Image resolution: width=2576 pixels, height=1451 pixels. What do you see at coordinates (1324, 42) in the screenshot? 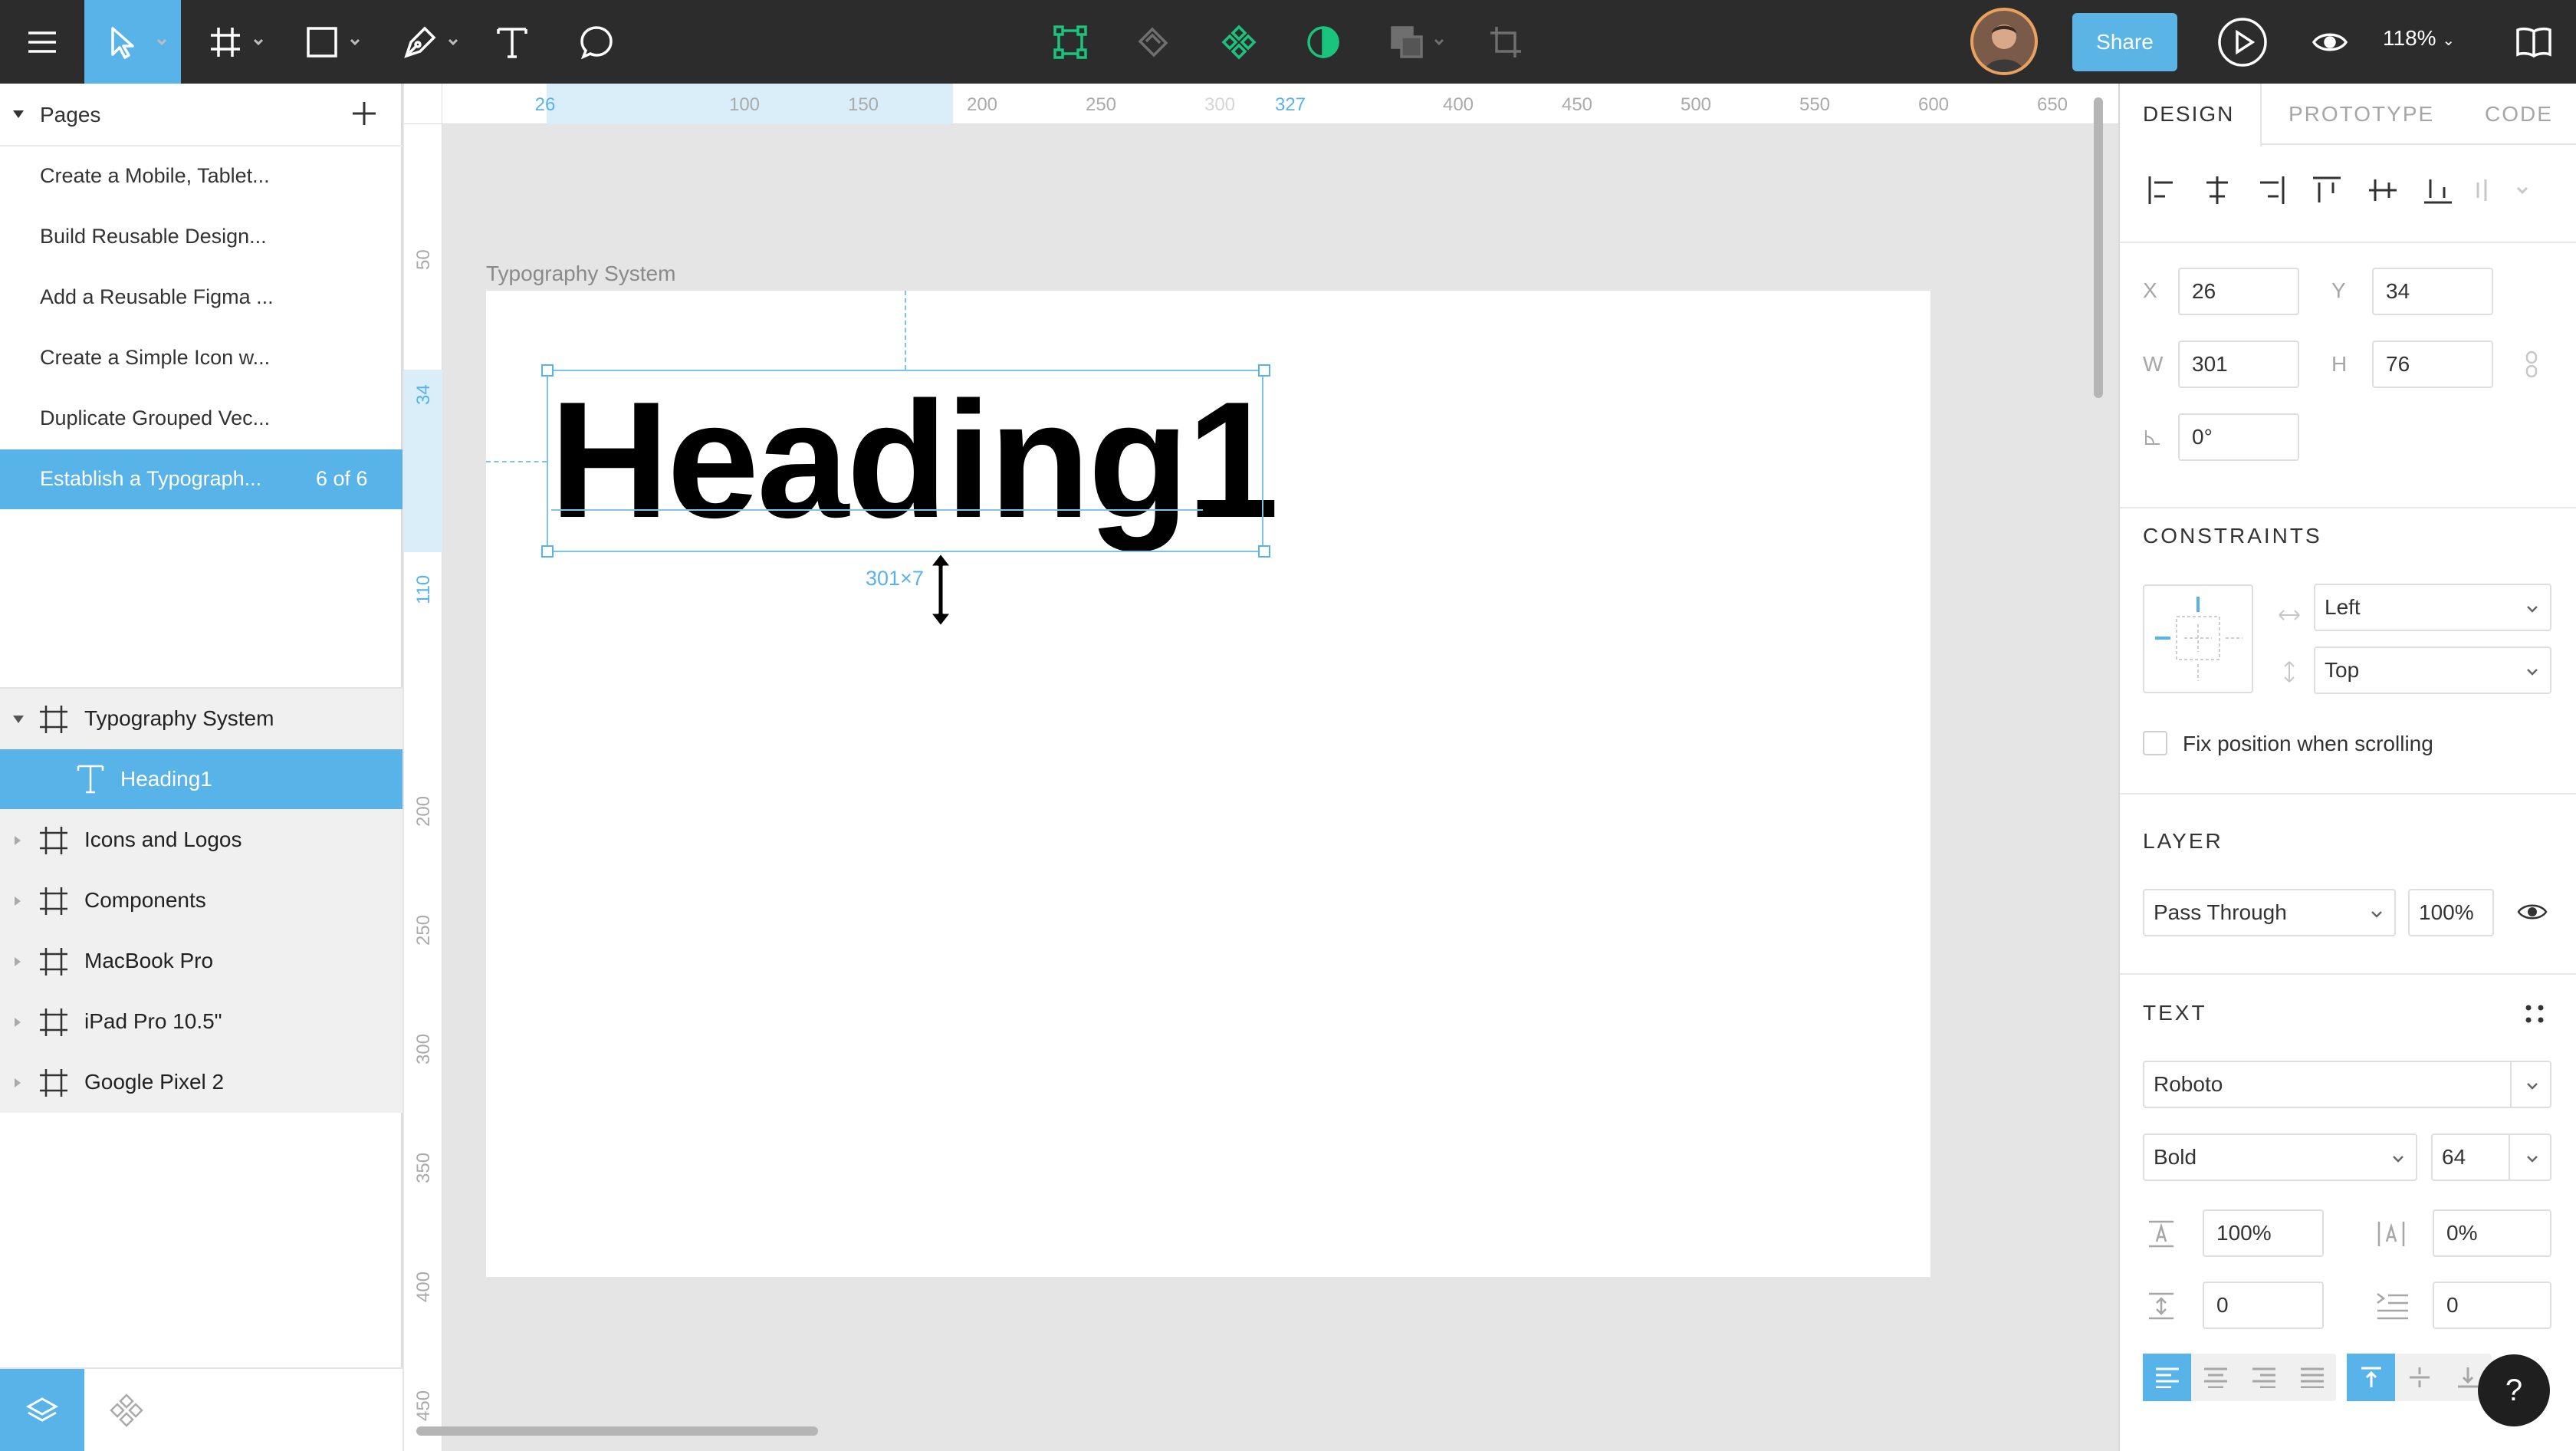
I see `mask-icon` at bounding box center [1324, 42].